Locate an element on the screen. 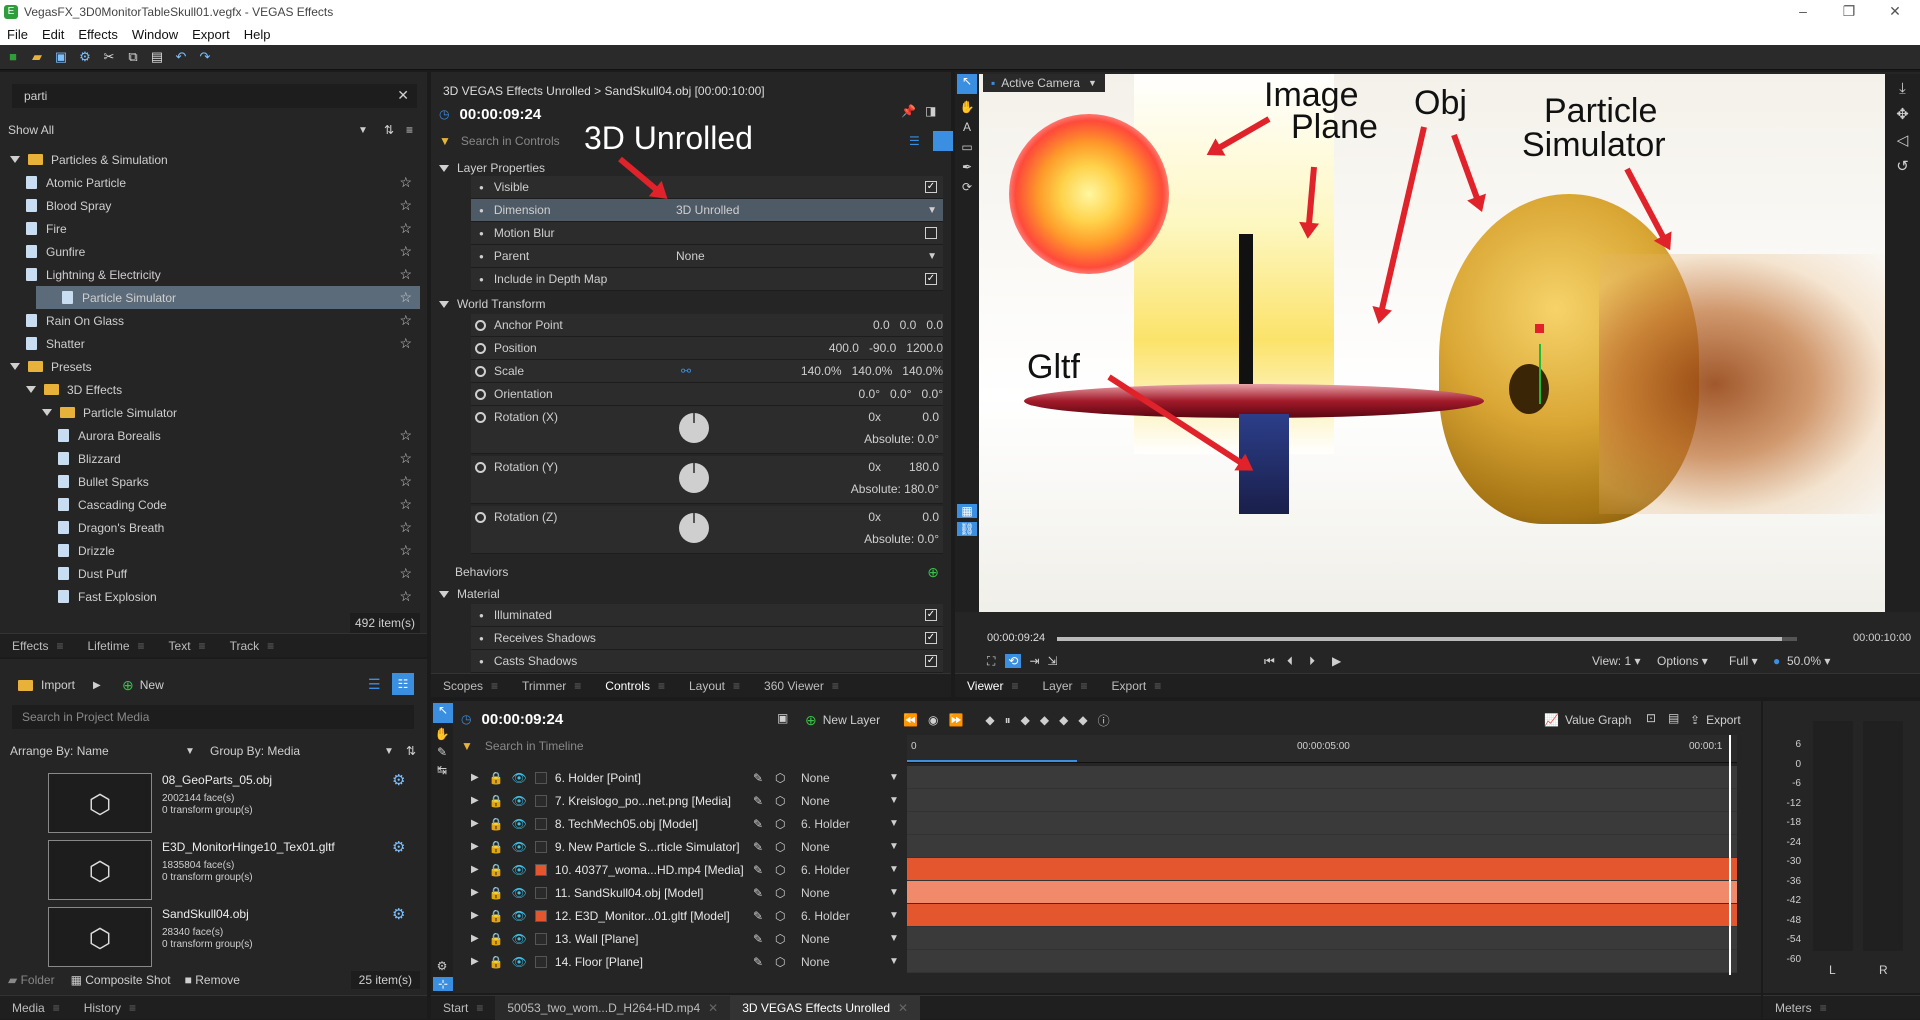 The image size is (1920, 1020). select-tool-icon: ↖ is located at coordinates (967, 84).